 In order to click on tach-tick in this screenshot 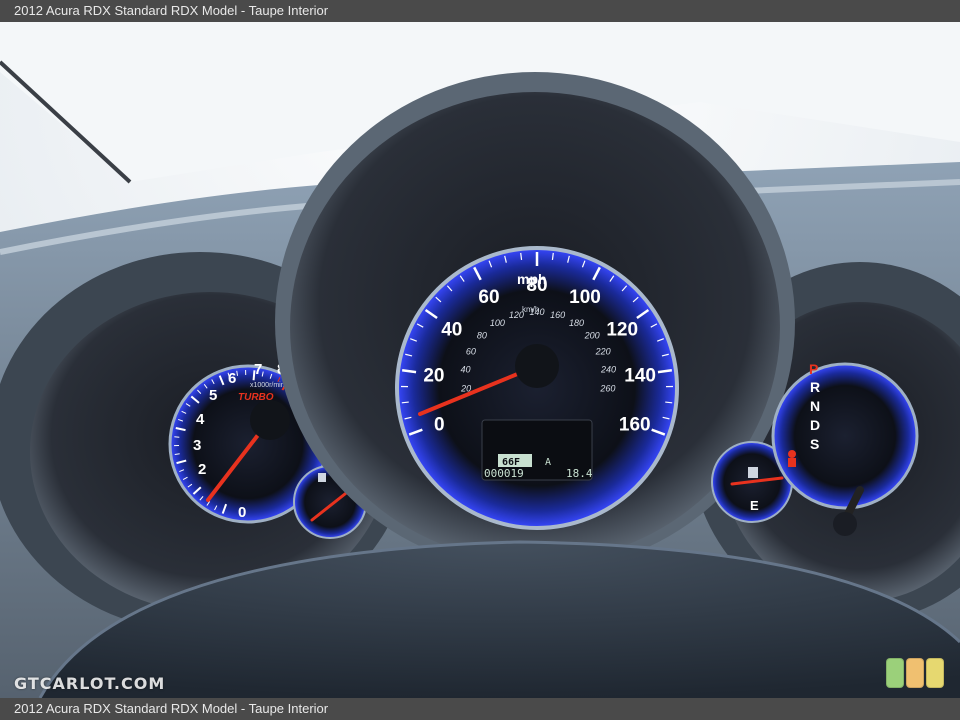, I will do `click(177, 454)`.